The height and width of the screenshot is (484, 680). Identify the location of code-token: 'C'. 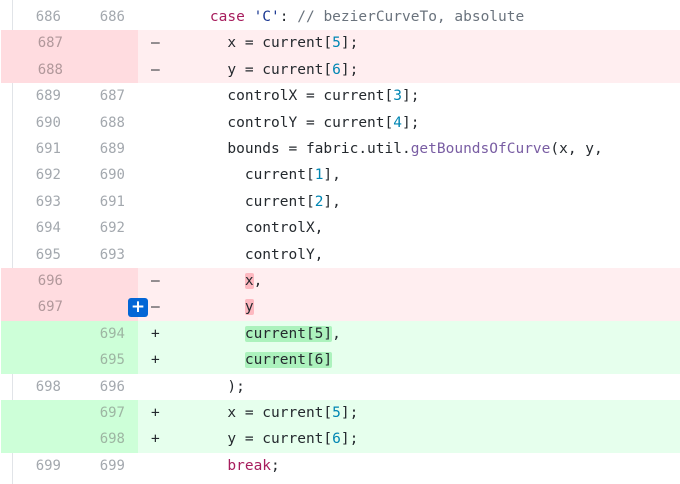
(266, 17).